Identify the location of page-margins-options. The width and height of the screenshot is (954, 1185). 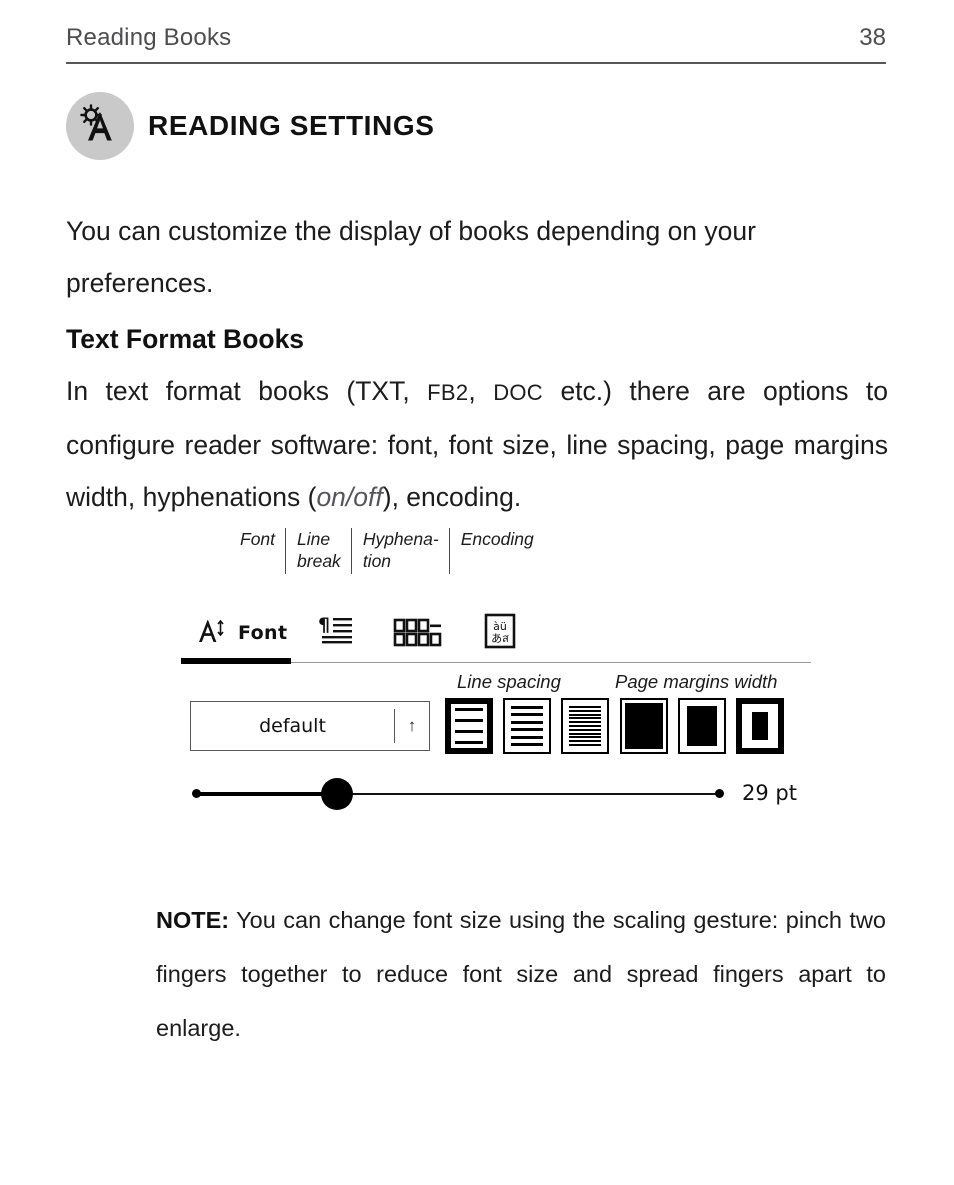
(702, 726).